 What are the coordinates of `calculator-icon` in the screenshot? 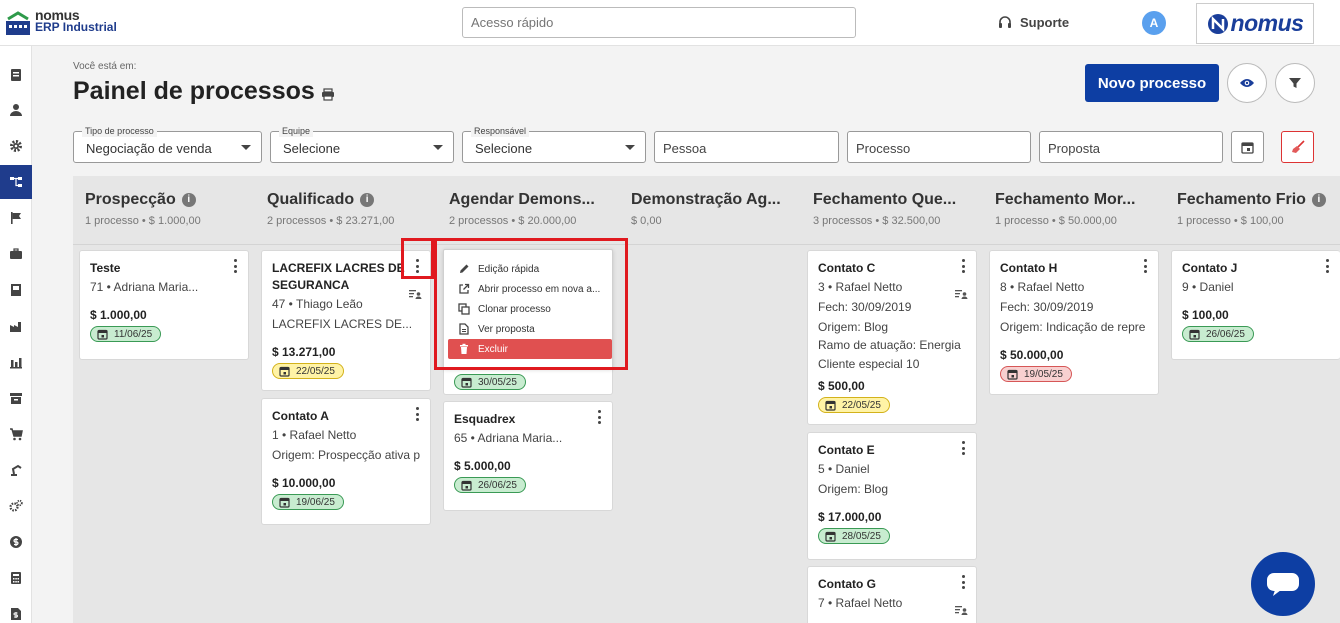 It's located at (16, 578).